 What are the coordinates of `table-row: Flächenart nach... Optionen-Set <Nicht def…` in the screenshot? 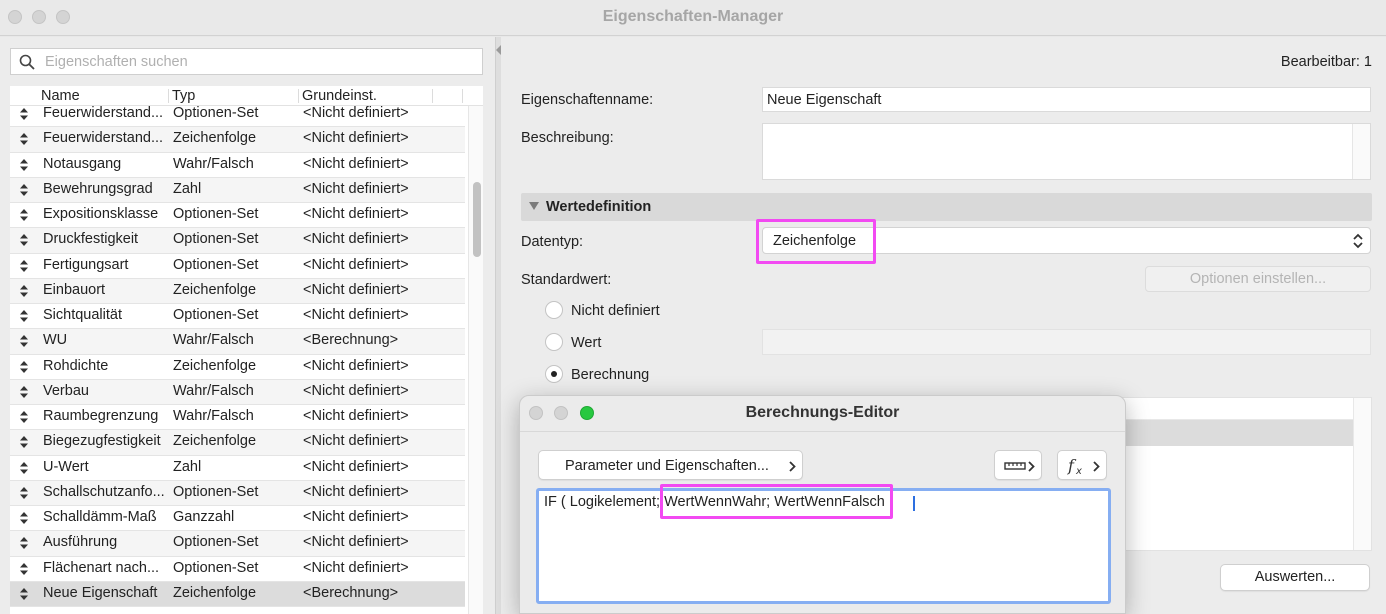 It's located at (237, 569).